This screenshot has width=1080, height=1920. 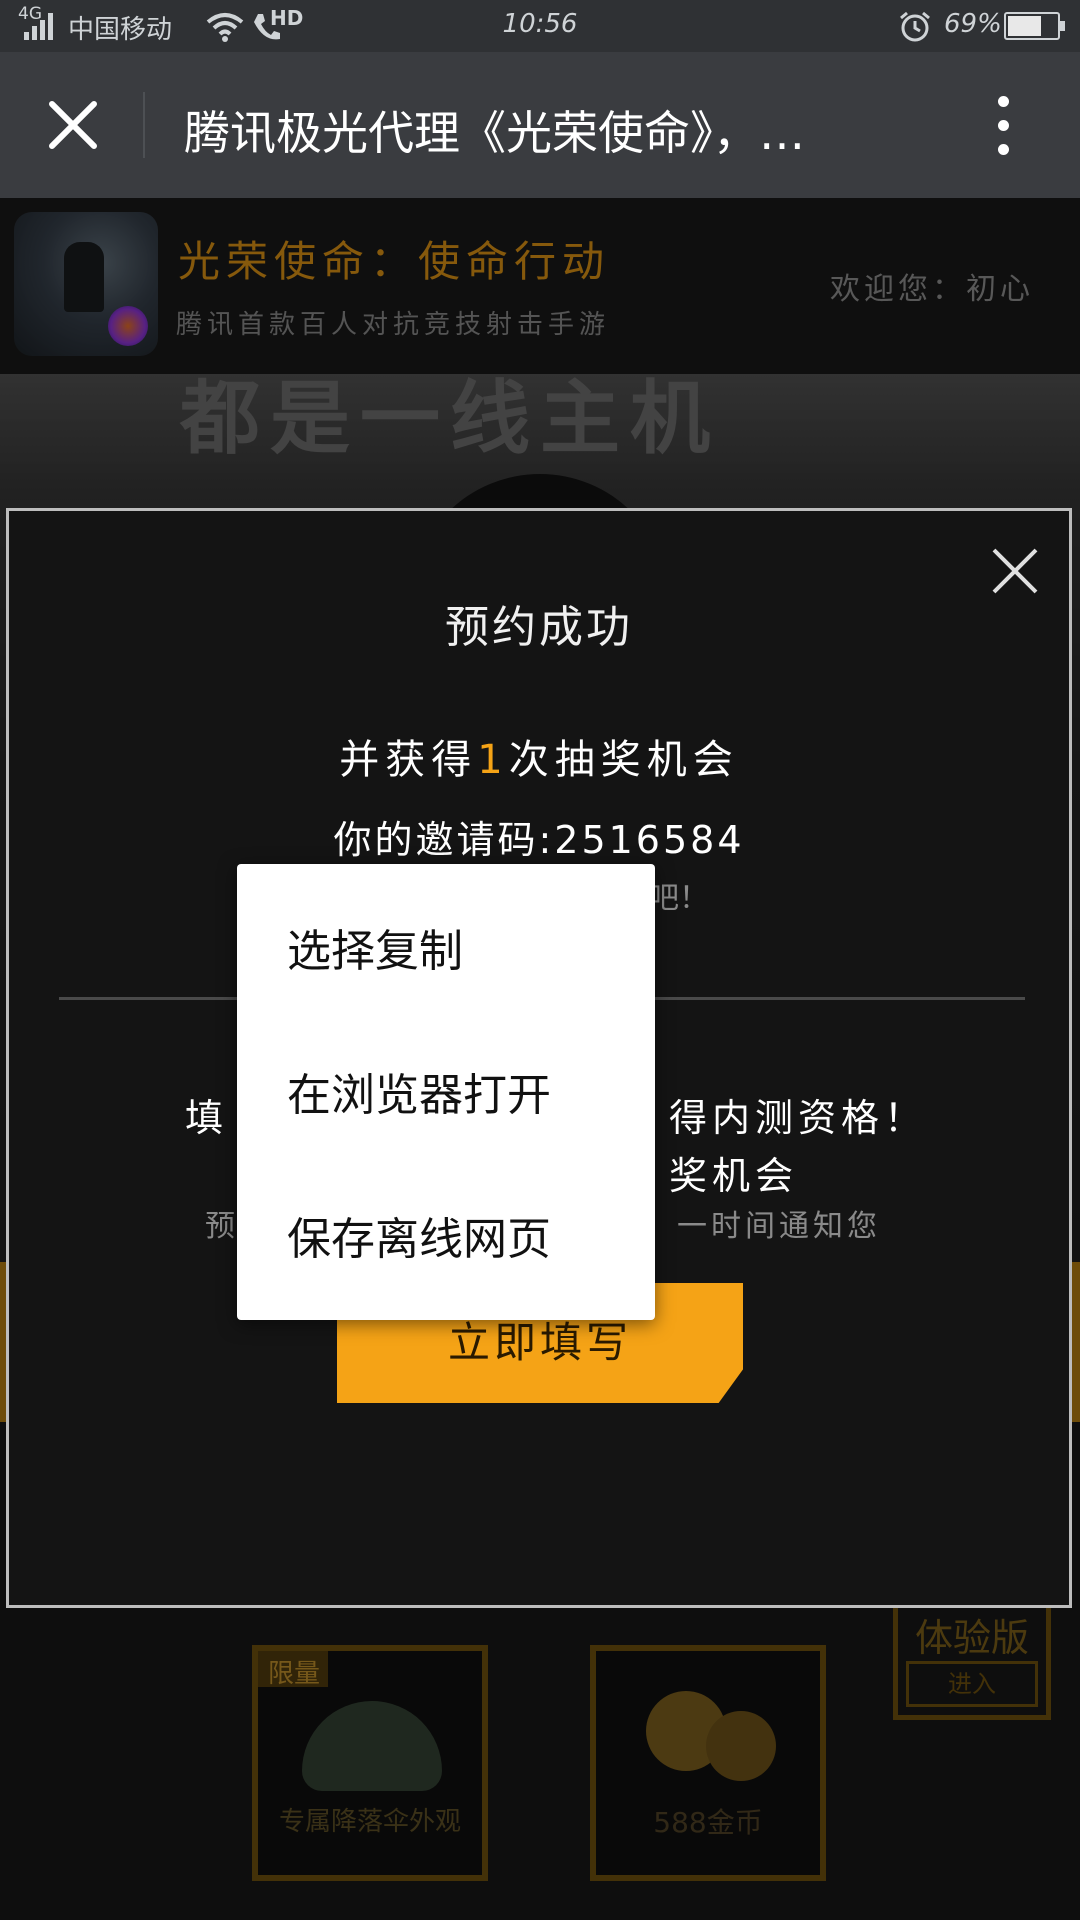 What do you see at coordinates (649, 840) in the screenshot?
I see `invite-code-value: 2516584` at bounding box center [649, 840].